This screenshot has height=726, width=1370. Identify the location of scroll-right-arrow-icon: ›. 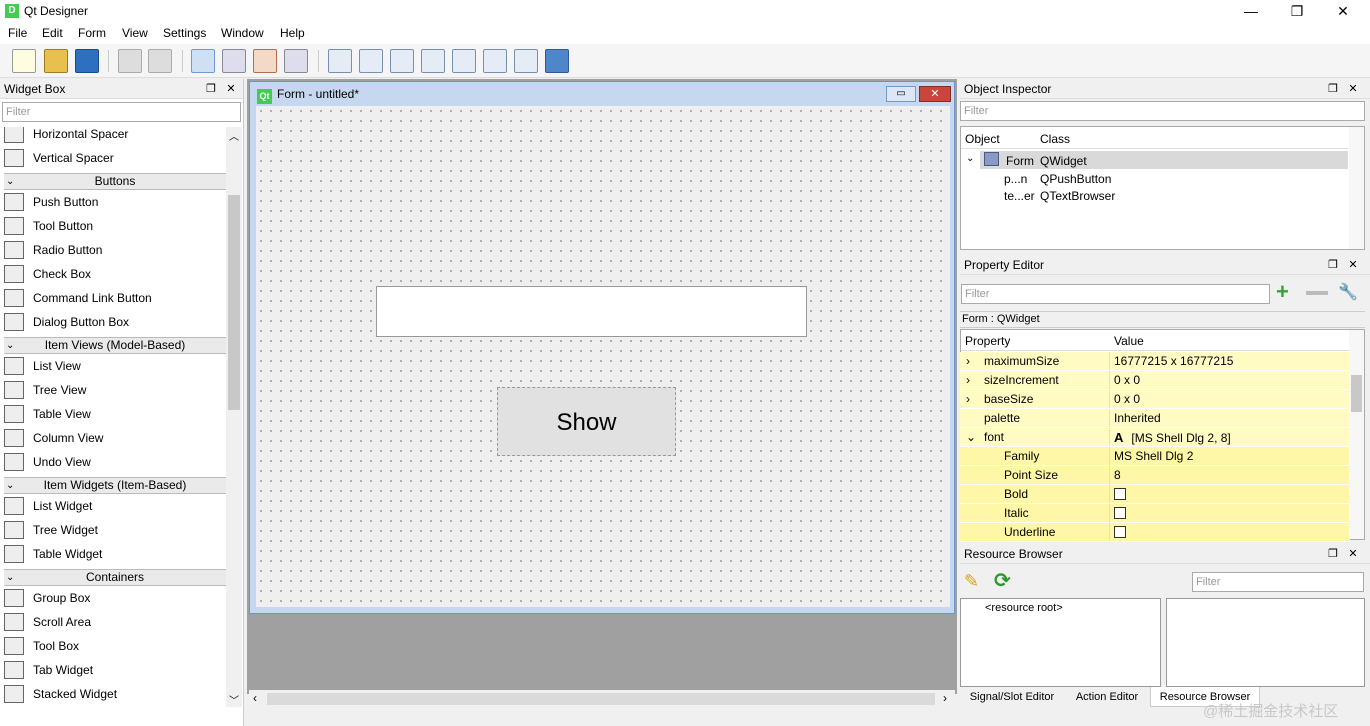
(945, 698).